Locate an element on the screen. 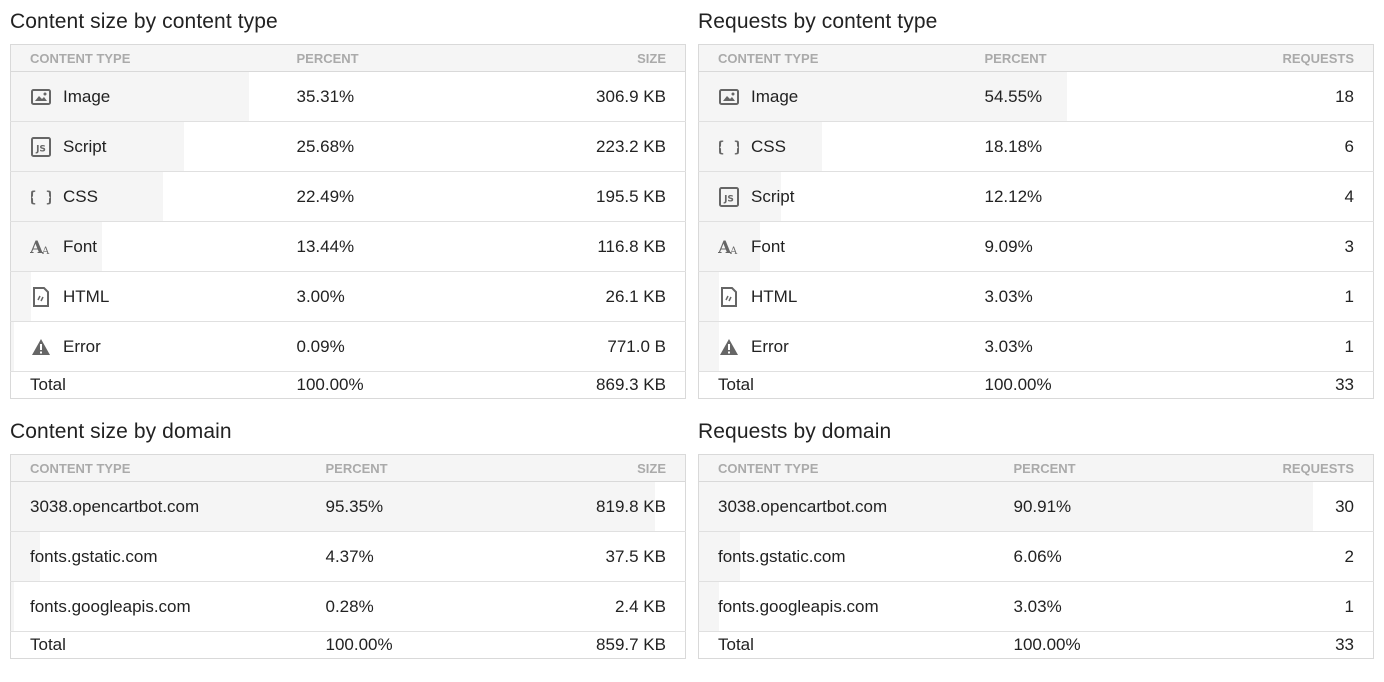  percent-value: 35.31% is located at coordinates (325, 96).